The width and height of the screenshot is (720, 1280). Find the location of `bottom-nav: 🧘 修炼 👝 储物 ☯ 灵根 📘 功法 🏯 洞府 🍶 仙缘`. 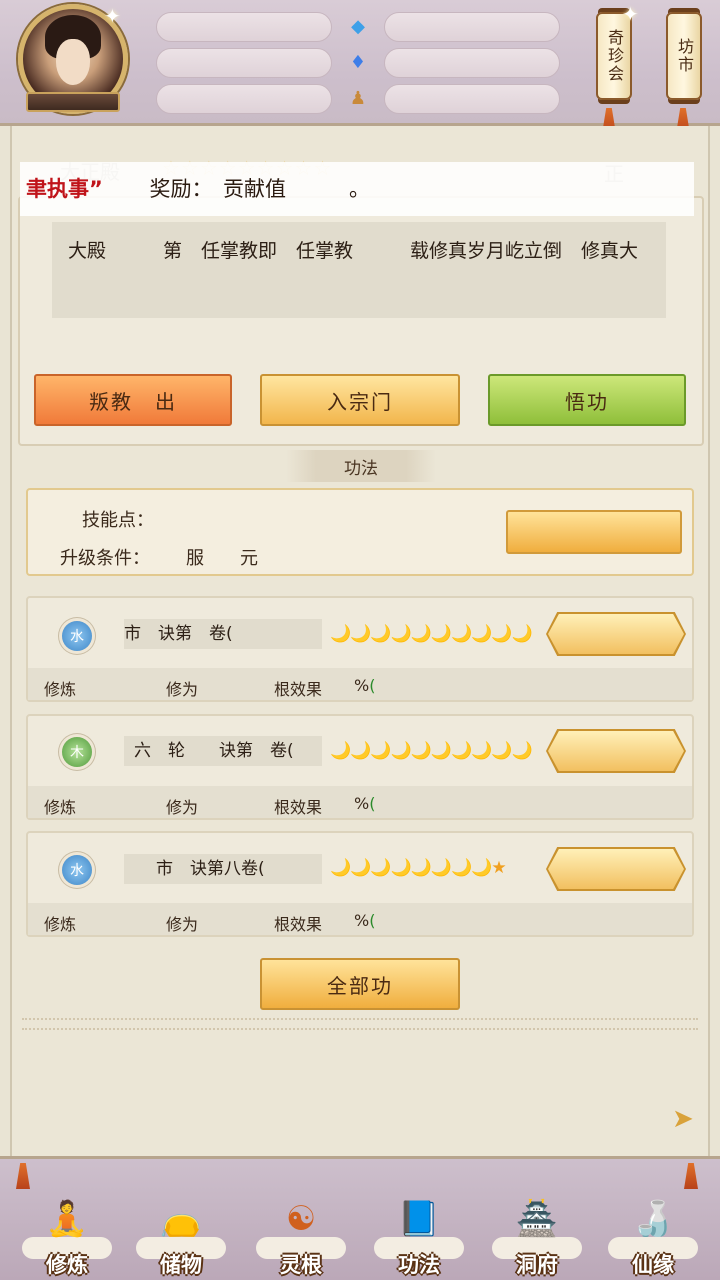

bottom-nav: 🧘 修炼 👝 储物 ☯ 灵根 📘 功法 🏯 洞府 🍶 仙缘 is located at coordinates (360, 1218).